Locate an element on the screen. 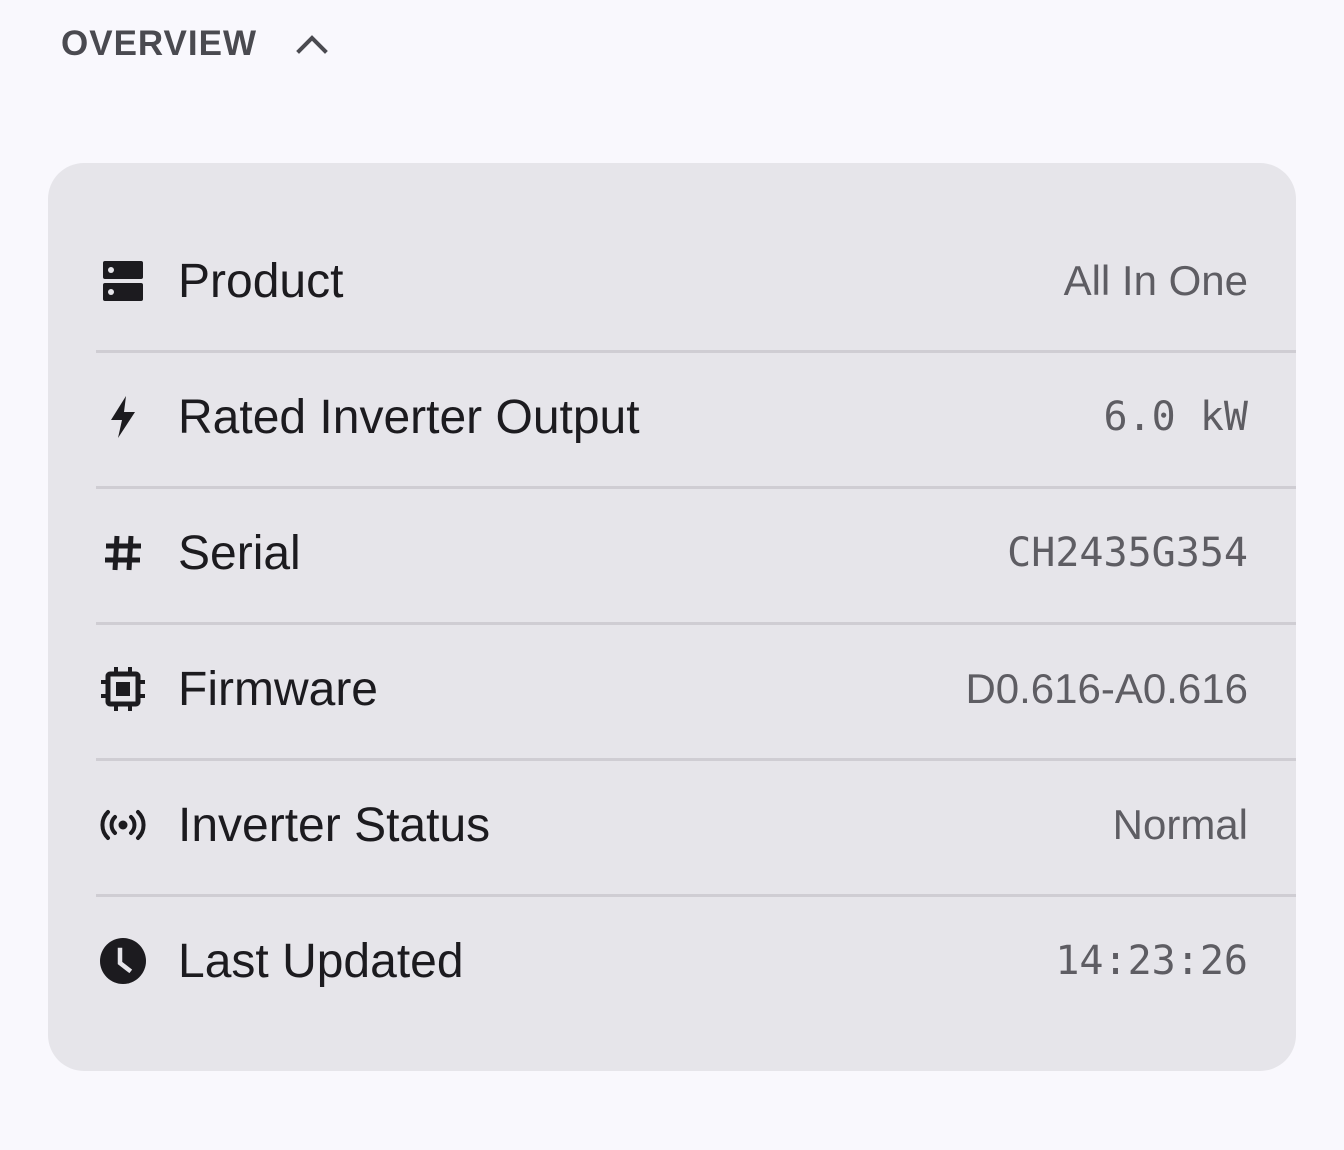  clock-icon is located at coordinates (123, 961).